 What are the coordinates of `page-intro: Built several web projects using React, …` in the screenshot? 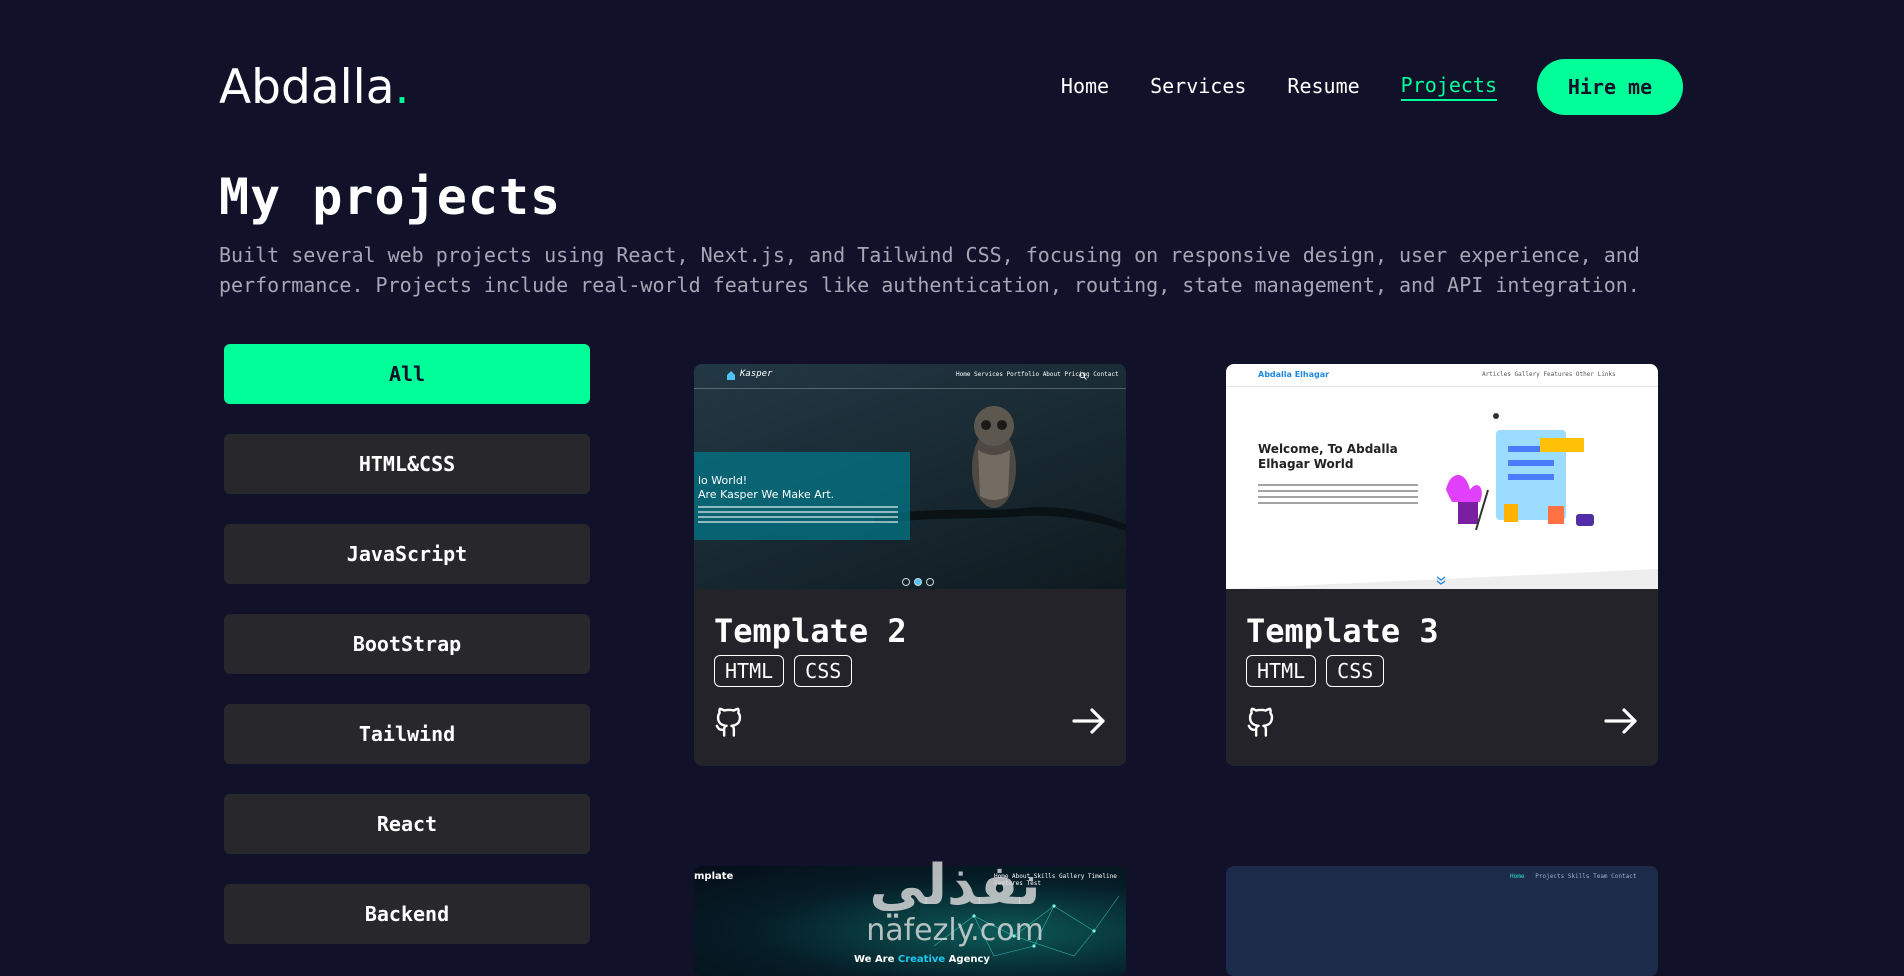 It's located at (929, 270).